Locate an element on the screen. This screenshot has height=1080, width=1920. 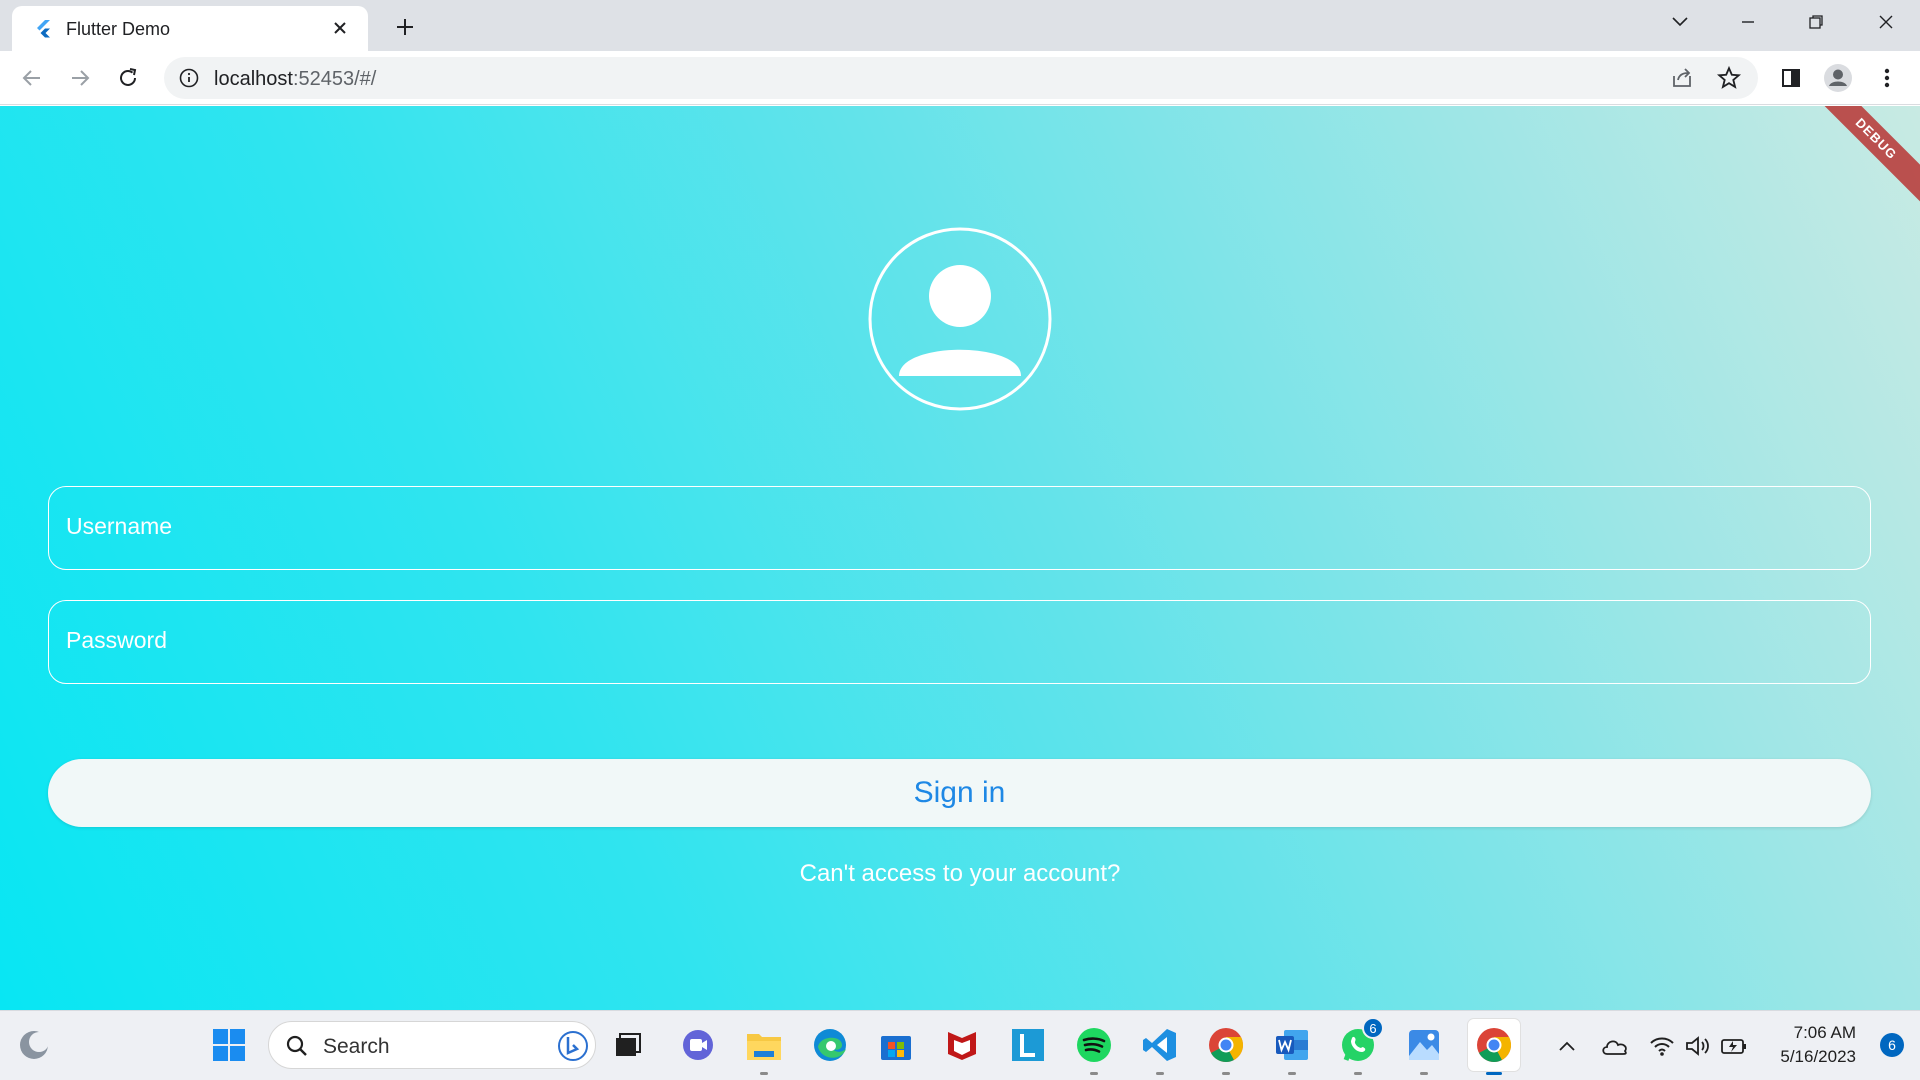
chevron-up-icon is located at coordinates (1567, 1046).